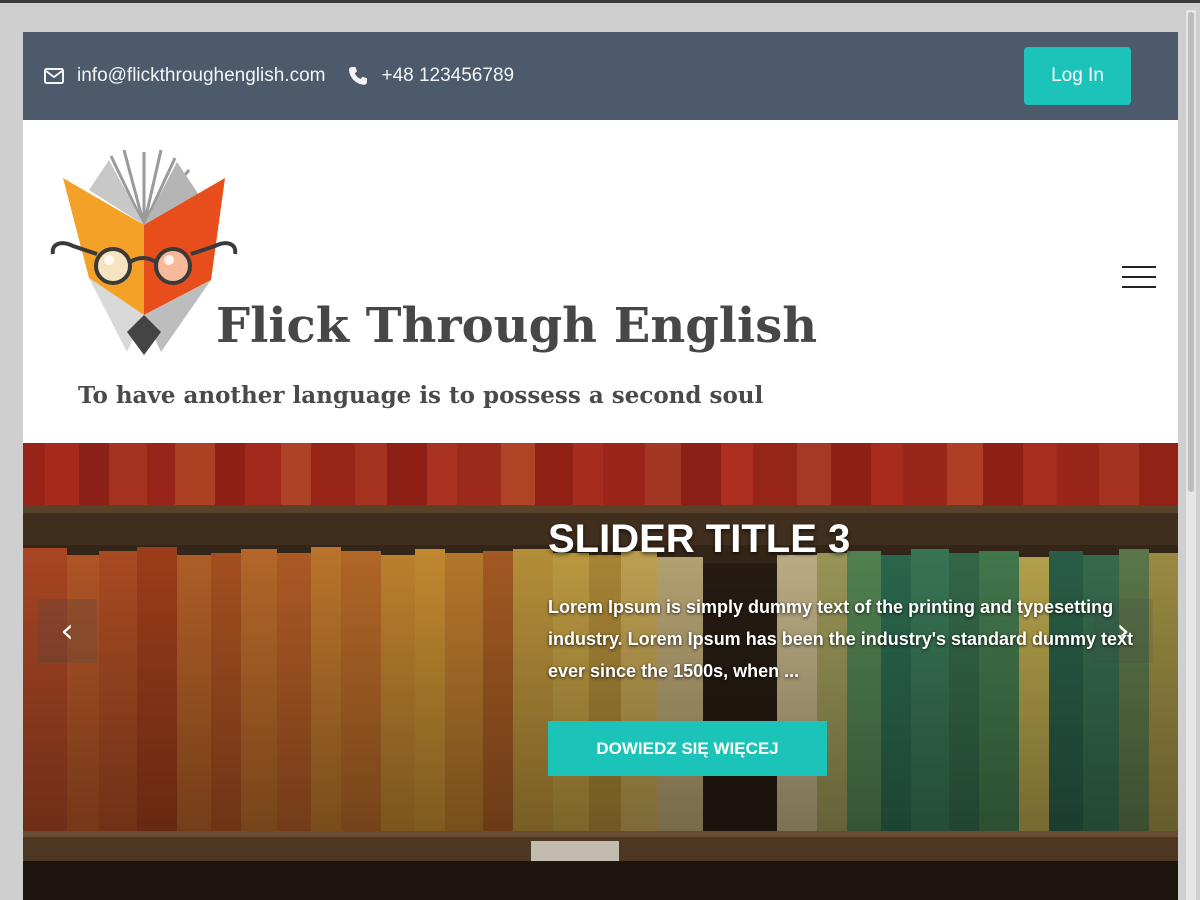  I want to click on book-glasses-logo-icon, so click(144, 252).